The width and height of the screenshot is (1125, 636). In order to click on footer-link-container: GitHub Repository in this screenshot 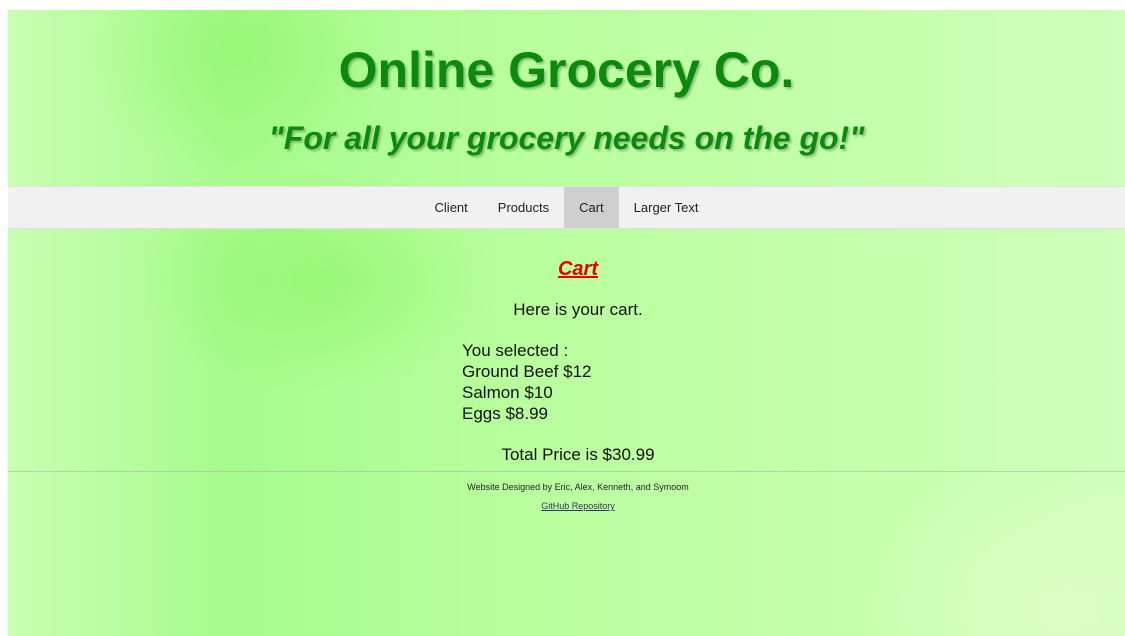, I will do `click(566, 506)`.